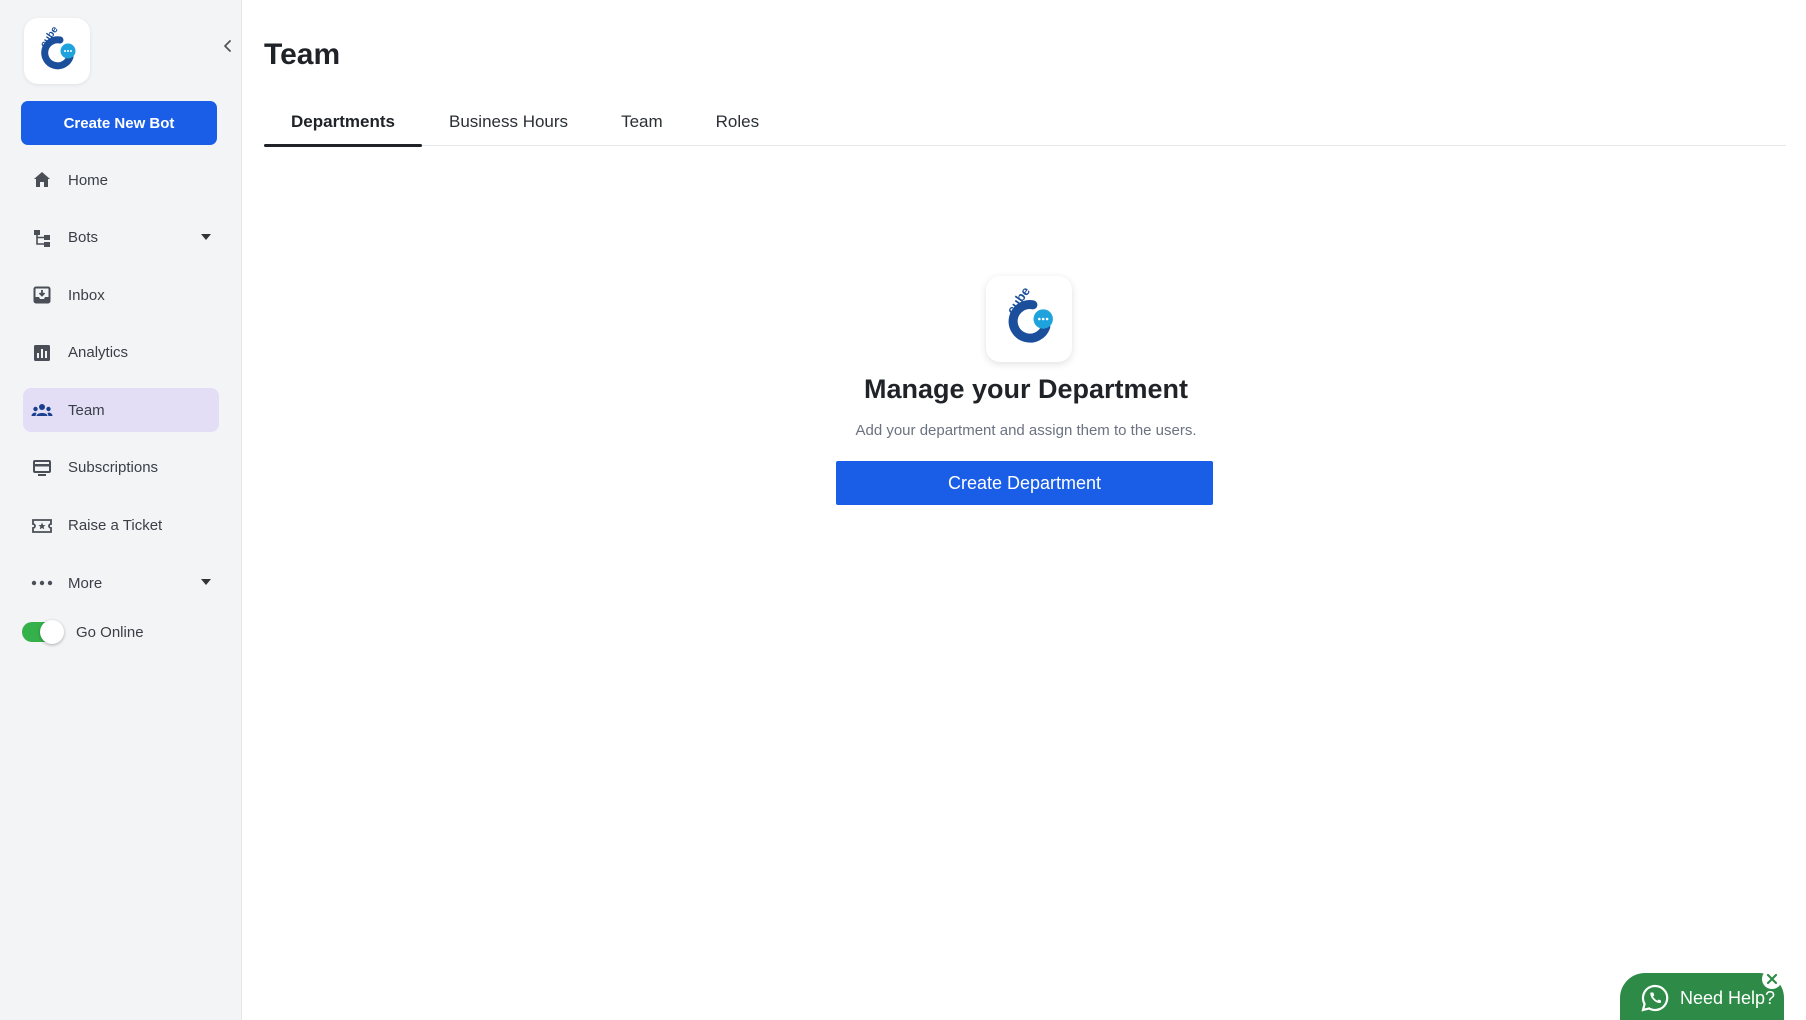 The width and height of the screenshot is (1806, 1020). I want to click on sidebar-item-label: Bots, so click(83, 238).